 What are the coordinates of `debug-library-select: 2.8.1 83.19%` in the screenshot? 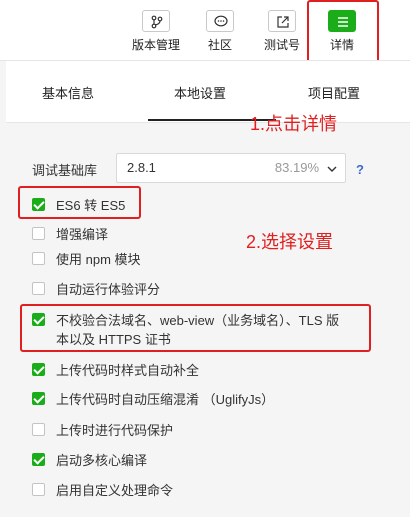 It's located at (231, 168).